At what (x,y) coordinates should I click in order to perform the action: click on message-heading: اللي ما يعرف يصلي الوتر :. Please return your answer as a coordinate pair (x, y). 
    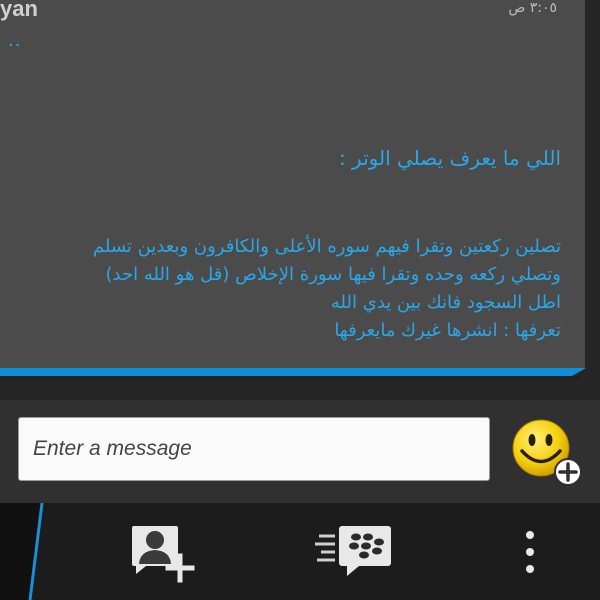
    Looking at the image, I should click on (449, 158).